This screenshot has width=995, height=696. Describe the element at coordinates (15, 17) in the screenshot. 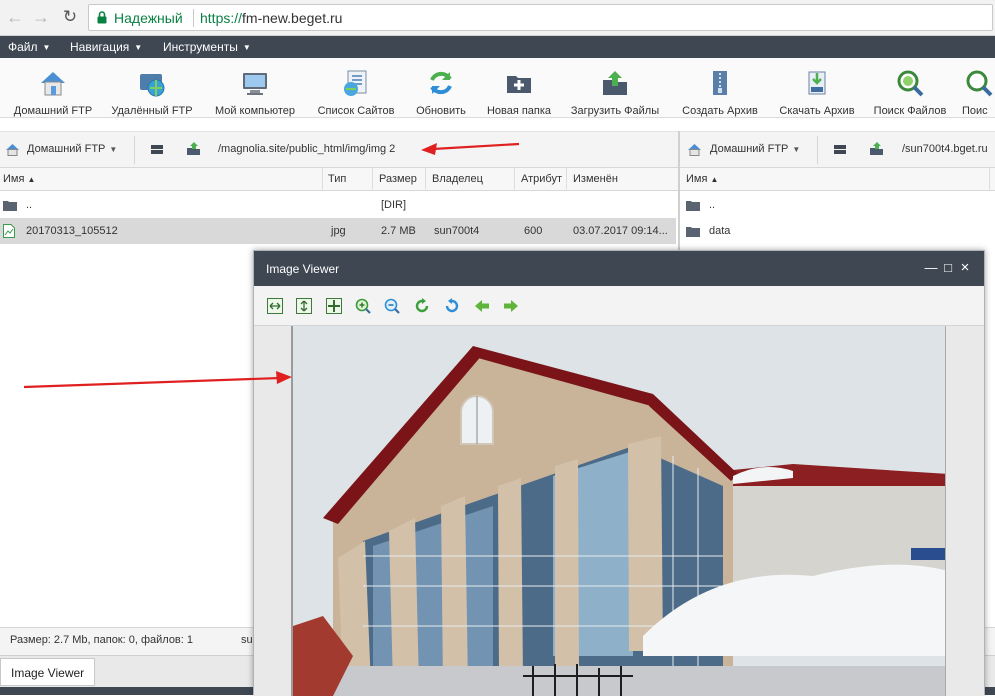

I see `back-icon: ←` at that location.